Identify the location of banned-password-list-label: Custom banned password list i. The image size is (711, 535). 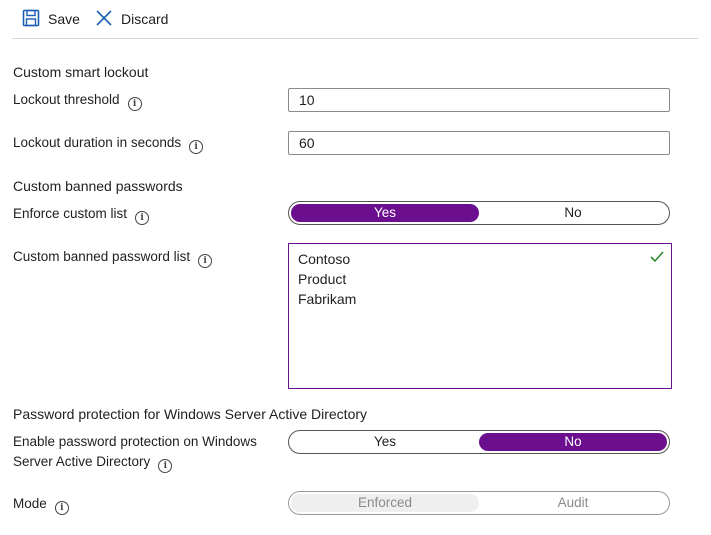
(113, 257).